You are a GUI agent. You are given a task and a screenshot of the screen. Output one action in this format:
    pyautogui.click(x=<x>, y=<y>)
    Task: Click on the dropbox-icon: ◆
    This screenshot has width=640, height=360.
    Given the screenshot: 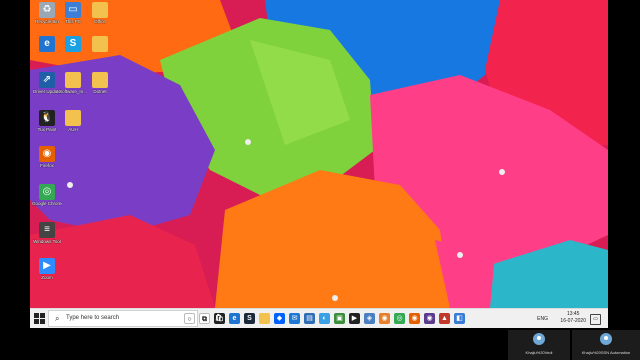 What is the action you would take?
    pyautogui.click(x=279, y=318)
    